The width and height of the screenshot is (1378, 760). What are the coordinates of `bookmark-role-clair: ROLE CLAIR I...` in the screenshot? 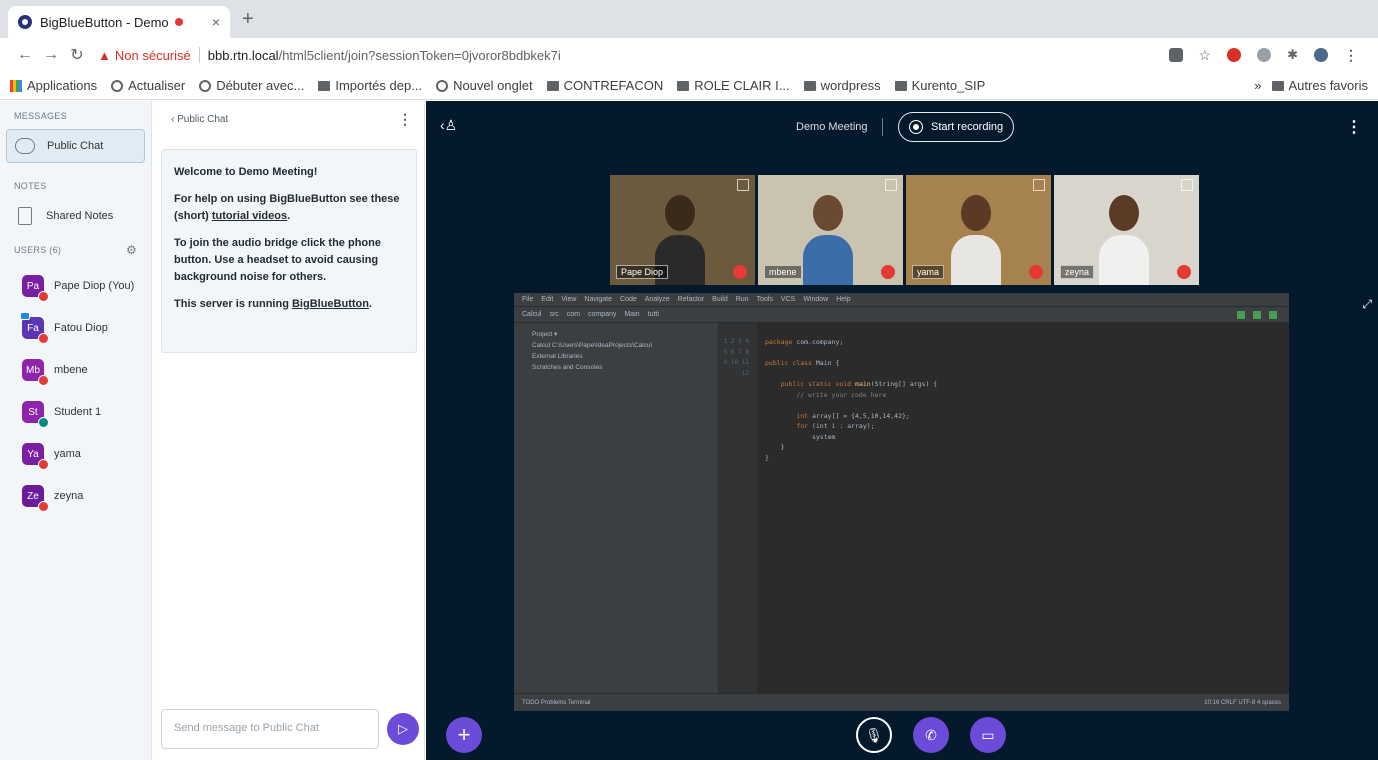 It's located at (733, 85).